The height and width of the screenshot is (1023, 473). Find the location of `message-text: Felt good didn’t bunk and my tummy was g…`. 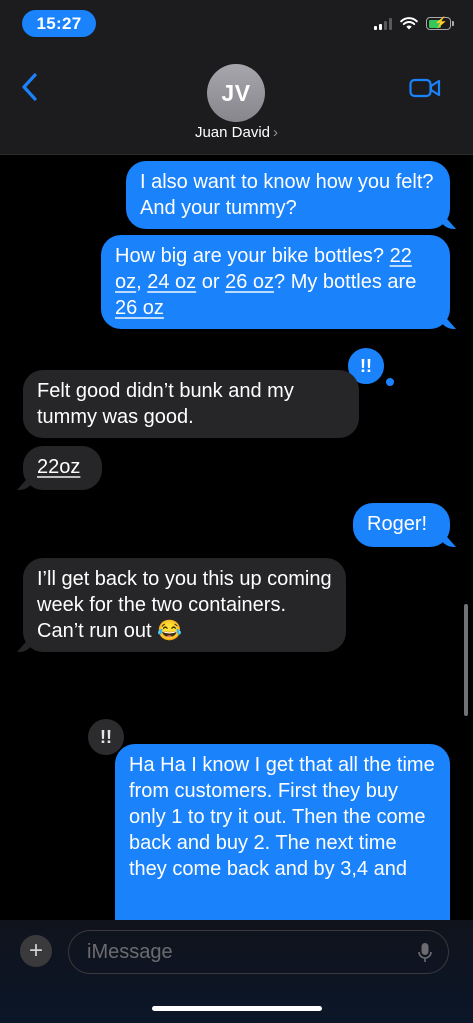

message-text: Felt good didn’t bunk and my tummy was g… is located at coordinates (165, 404).